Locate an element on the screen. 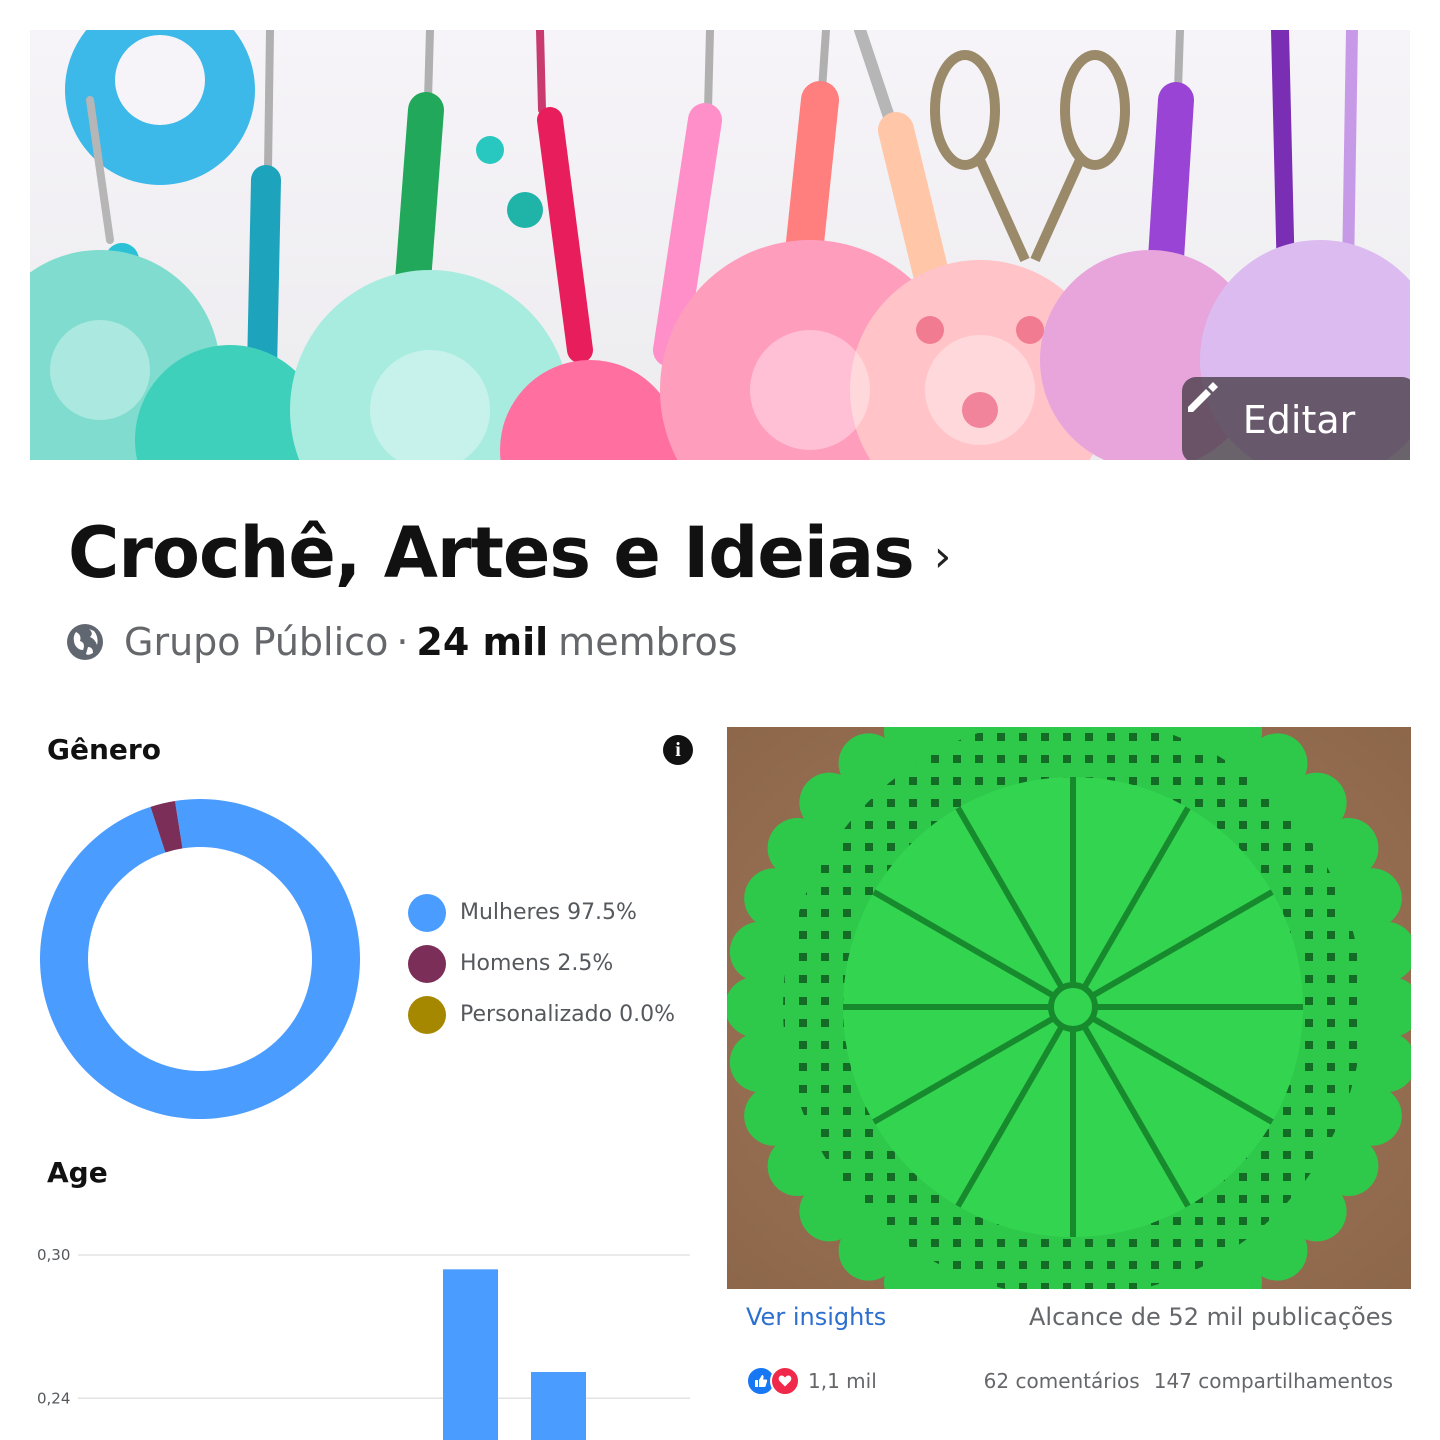 The image size is (1440, 1440). post-stats: 62 comentários 147 compartilhamentos is located at coordinates (1188, 1381).